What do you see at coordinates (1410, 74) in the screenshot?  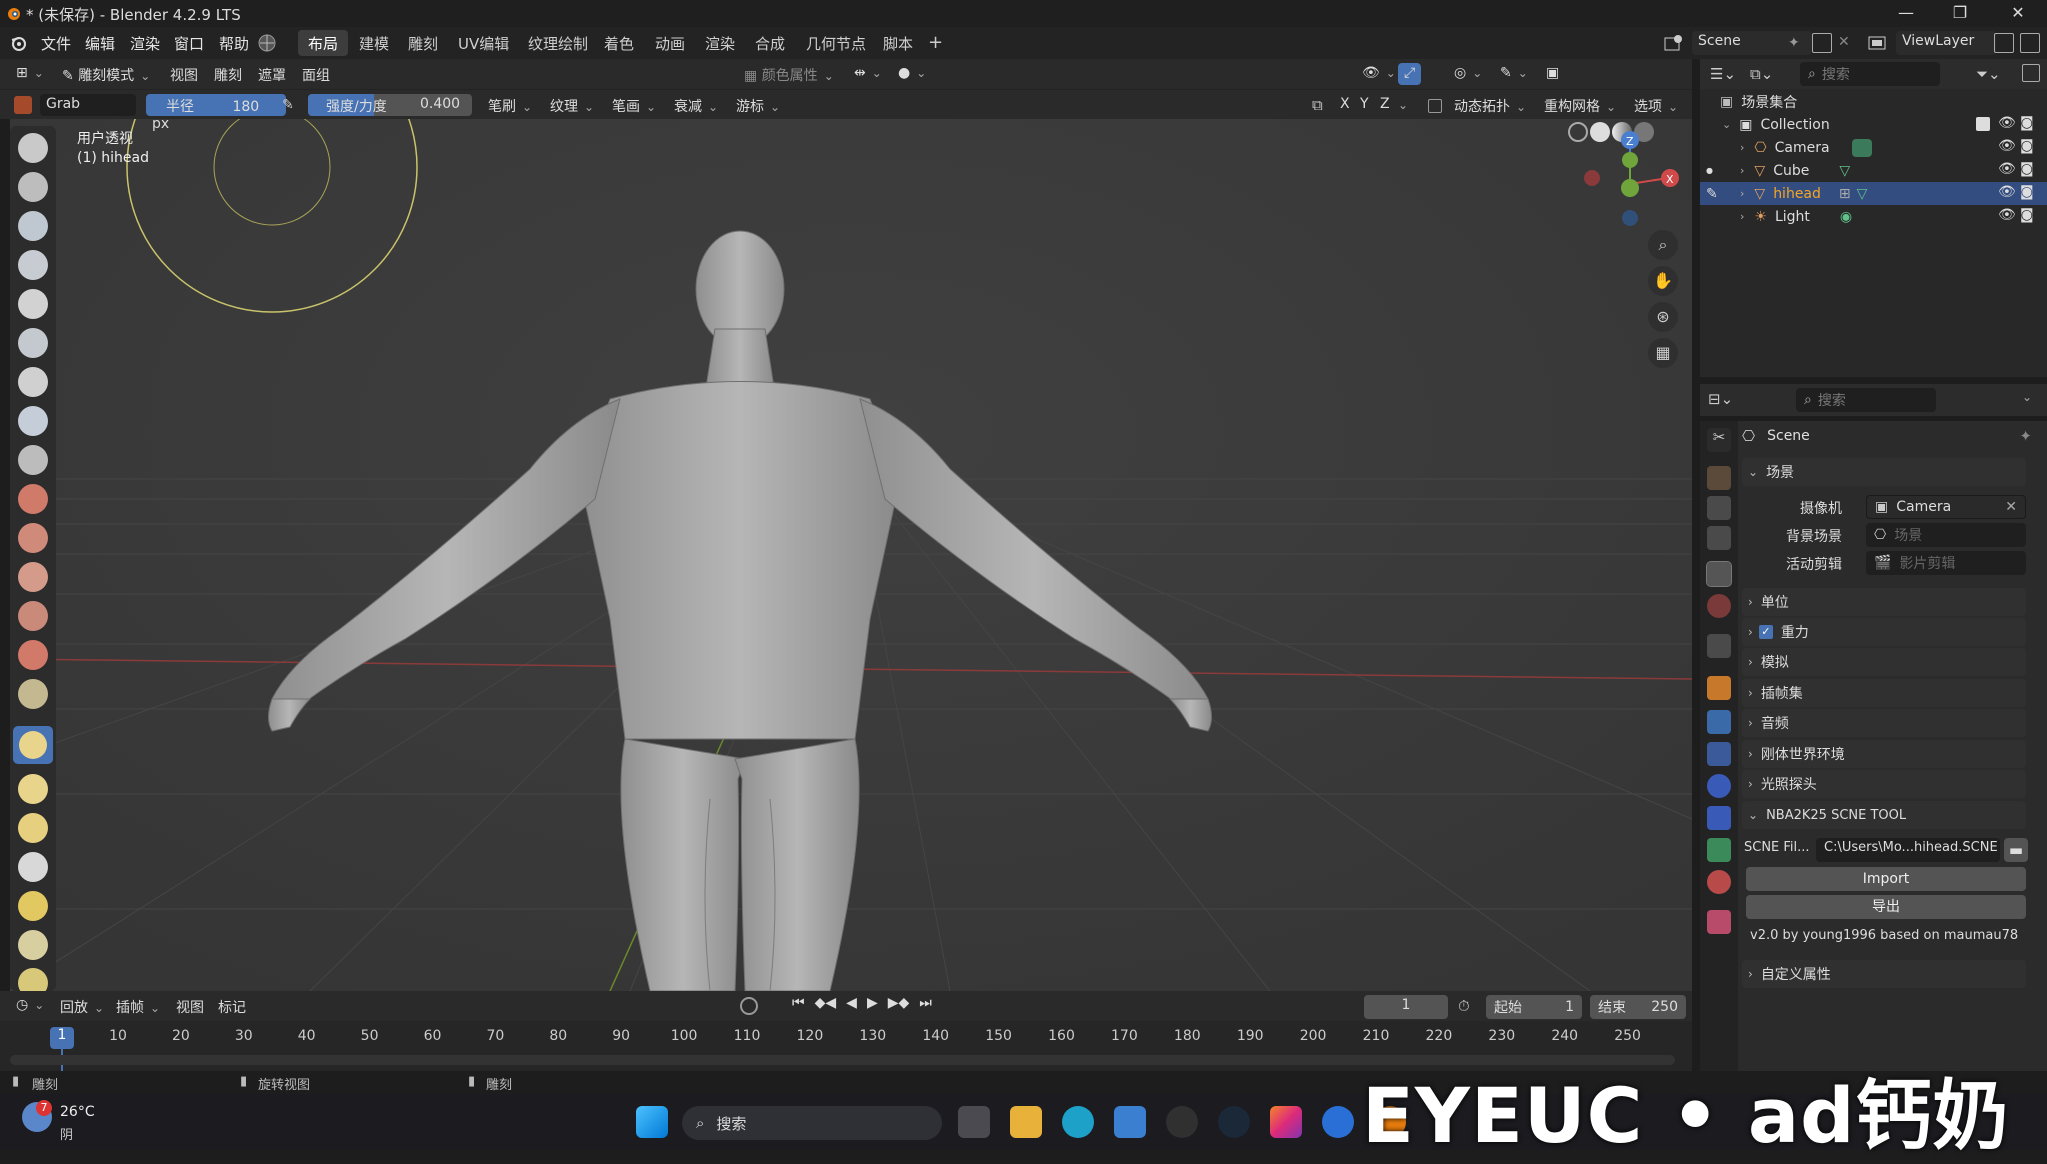 I see `gizmo-toggle: ⤢` at bounding box center [1410, 74].